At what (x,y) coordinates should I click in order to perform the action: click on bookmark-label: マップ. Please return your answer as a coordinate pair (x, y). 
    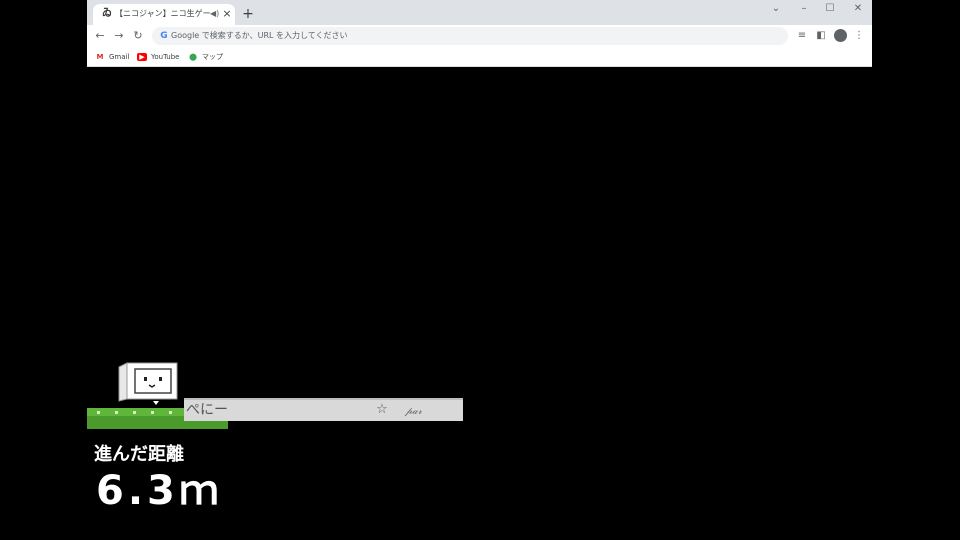
    Looking at the image, I should click on (212, 57).